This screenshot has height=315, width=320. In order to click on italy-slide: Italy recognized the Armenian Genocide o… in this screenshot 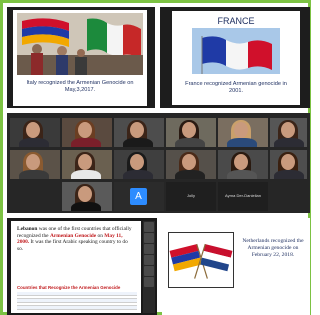, I will do `click(80, 58)`.